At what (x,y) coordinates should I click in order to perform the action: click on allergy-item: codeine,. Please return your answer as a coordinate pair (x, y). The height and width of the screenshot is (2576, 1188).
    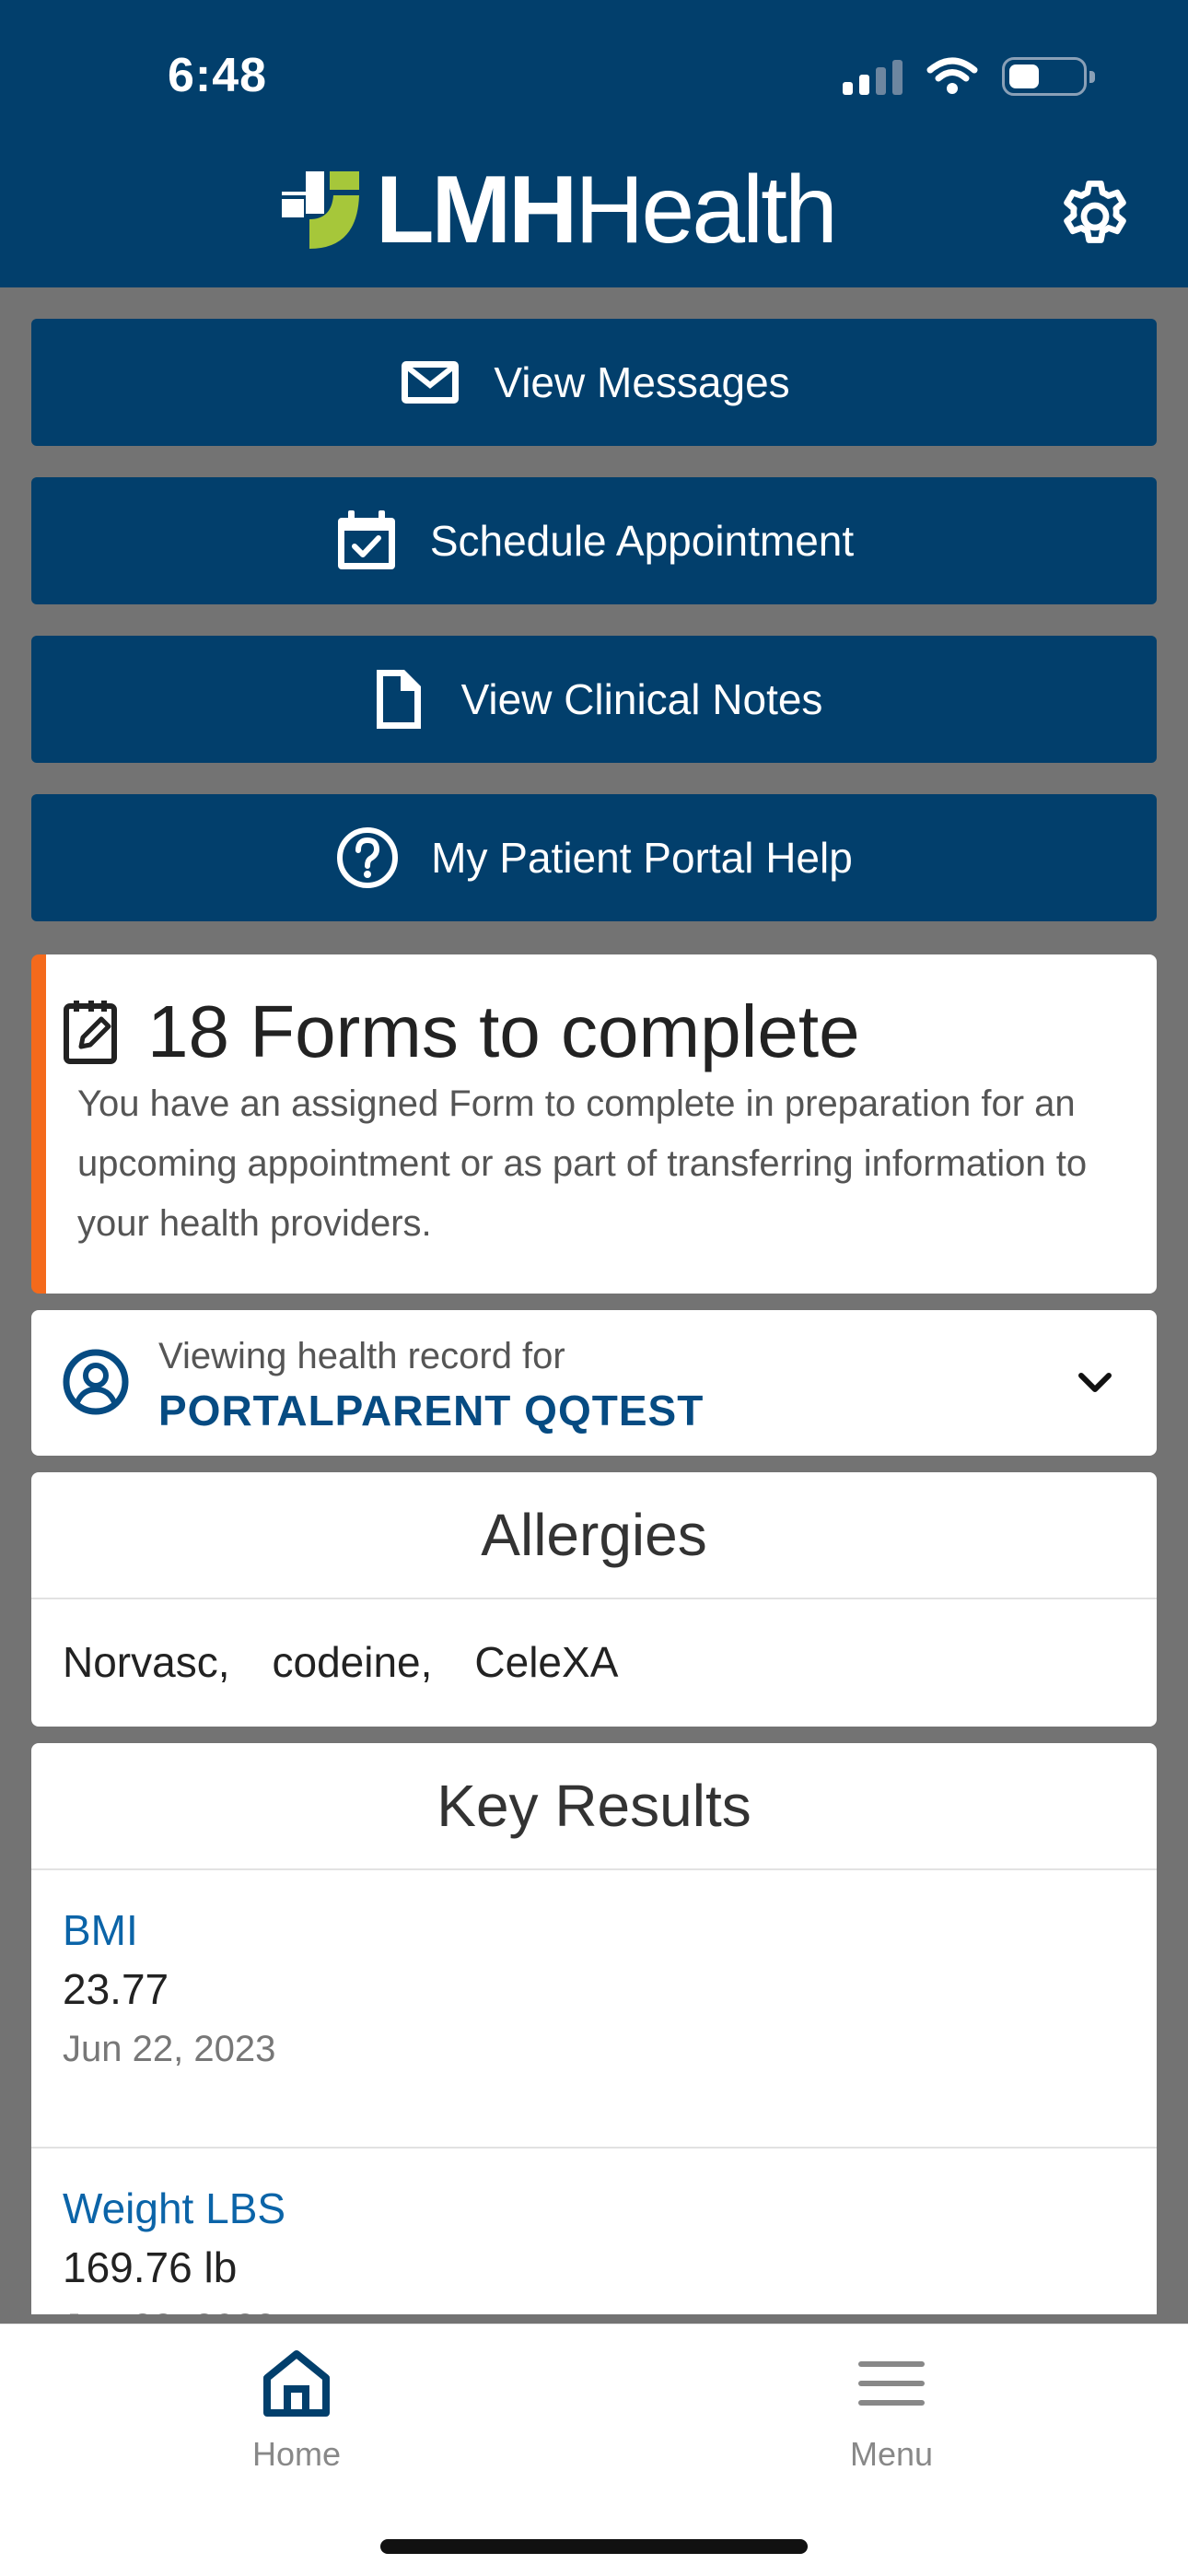
    Looking at the image, I should click on (352, 1662).